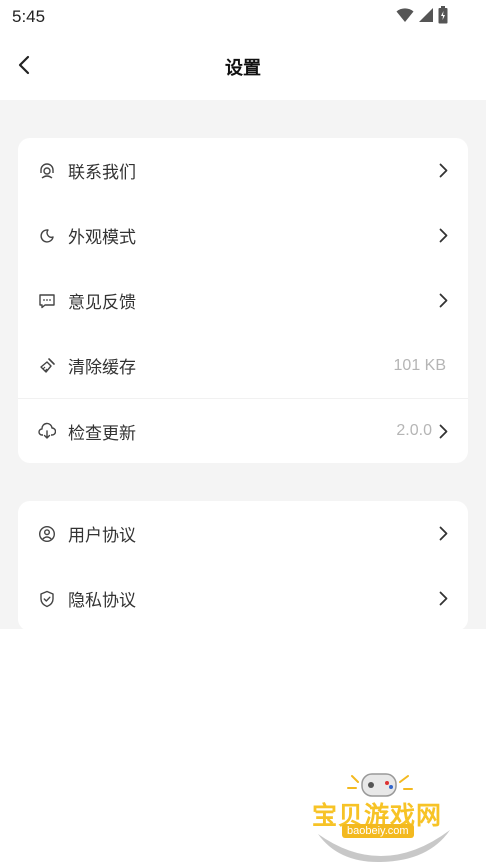 Image resolution: width=486 pixels, height=864 pixels. I want to click on chevron-left-icon, so click(24, 67).